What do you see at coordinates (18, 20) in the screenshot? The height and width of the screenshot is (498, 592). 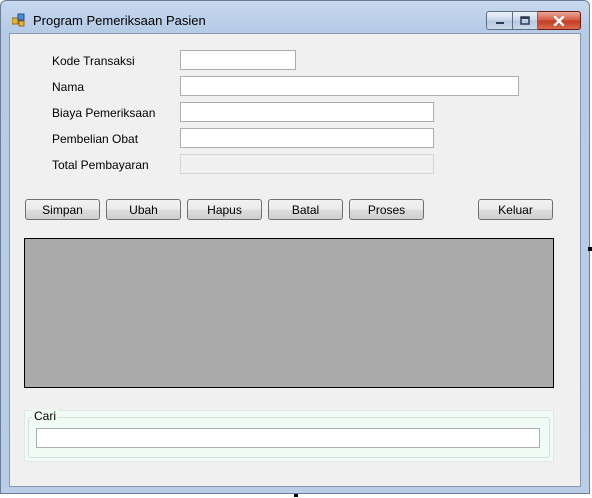 I see `application-icon` at bounding box center [18, 20].